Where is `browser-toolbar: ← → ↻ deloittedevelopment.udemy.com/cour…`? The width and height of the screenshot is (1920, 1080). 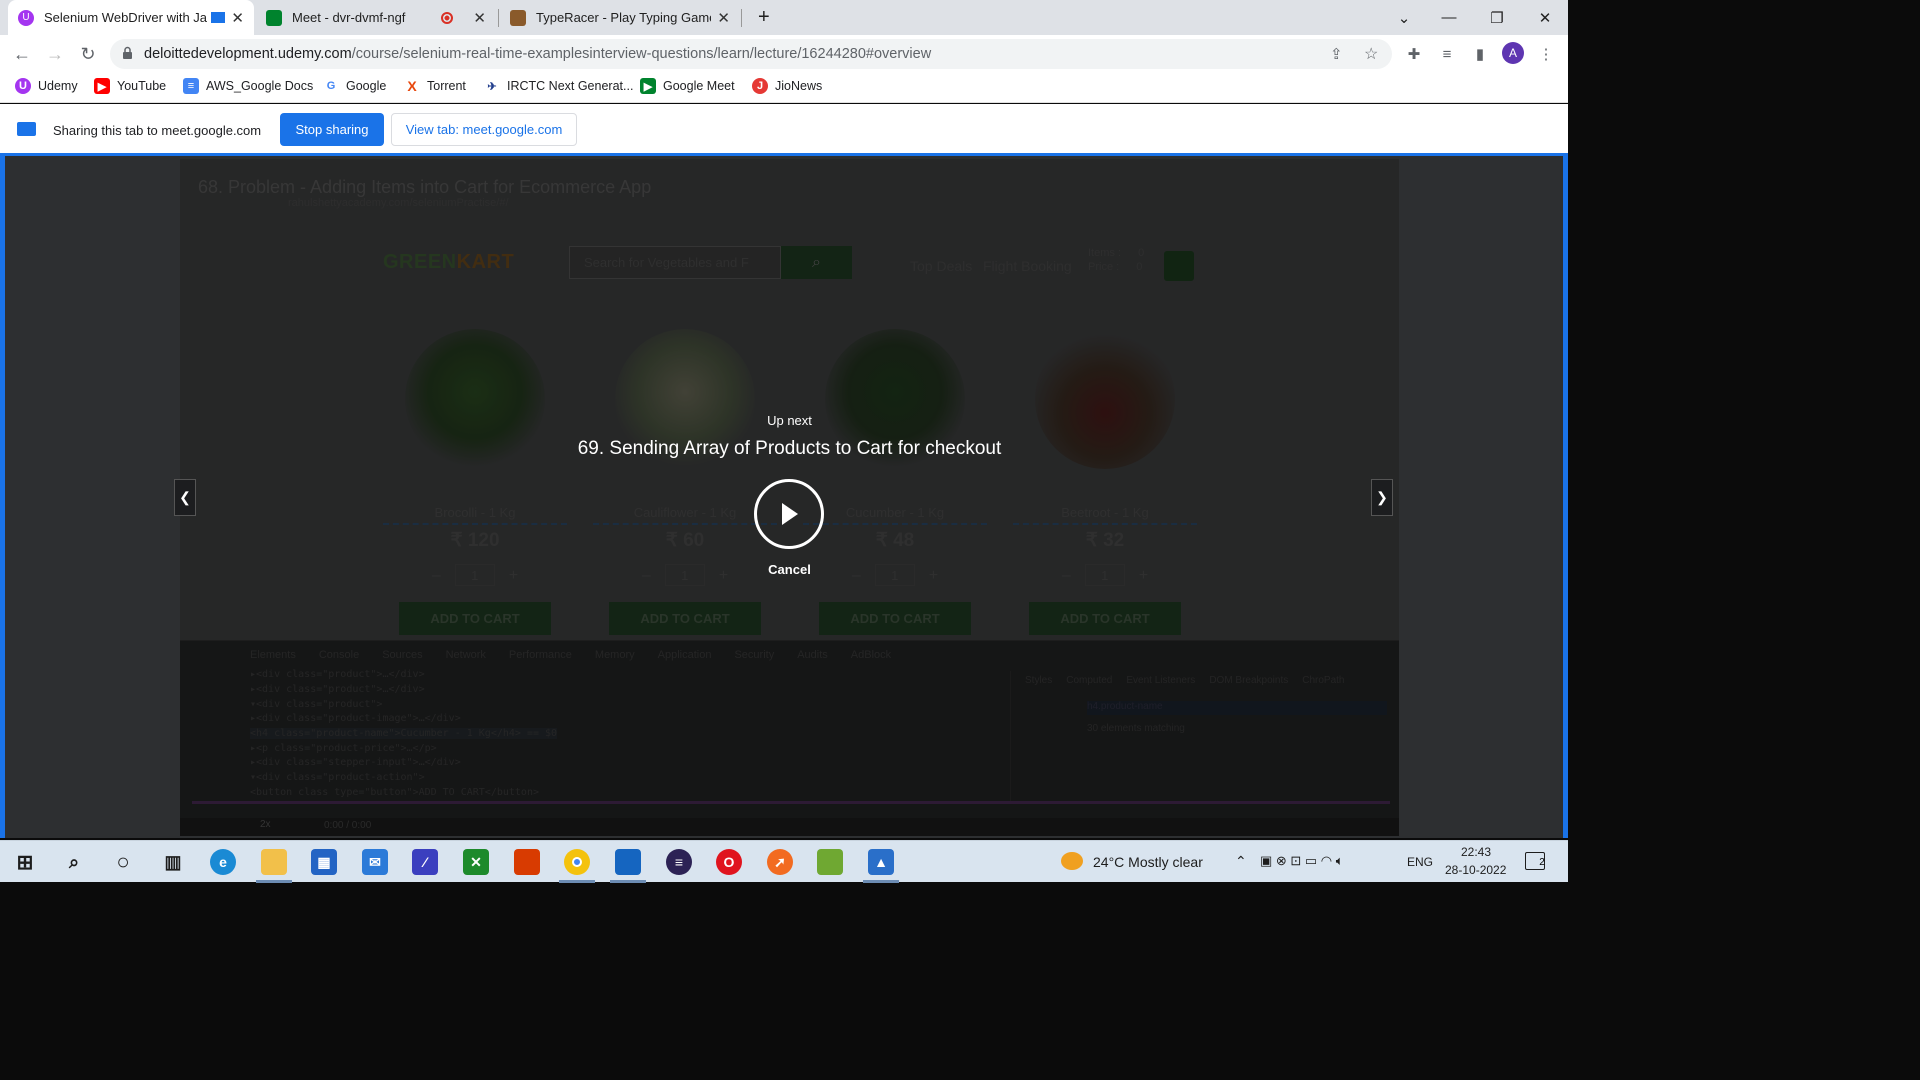 browser-toolbar: ← → ↻ deloittedevelopment.udemy.com/cour… is located at coordinates (784, 54).